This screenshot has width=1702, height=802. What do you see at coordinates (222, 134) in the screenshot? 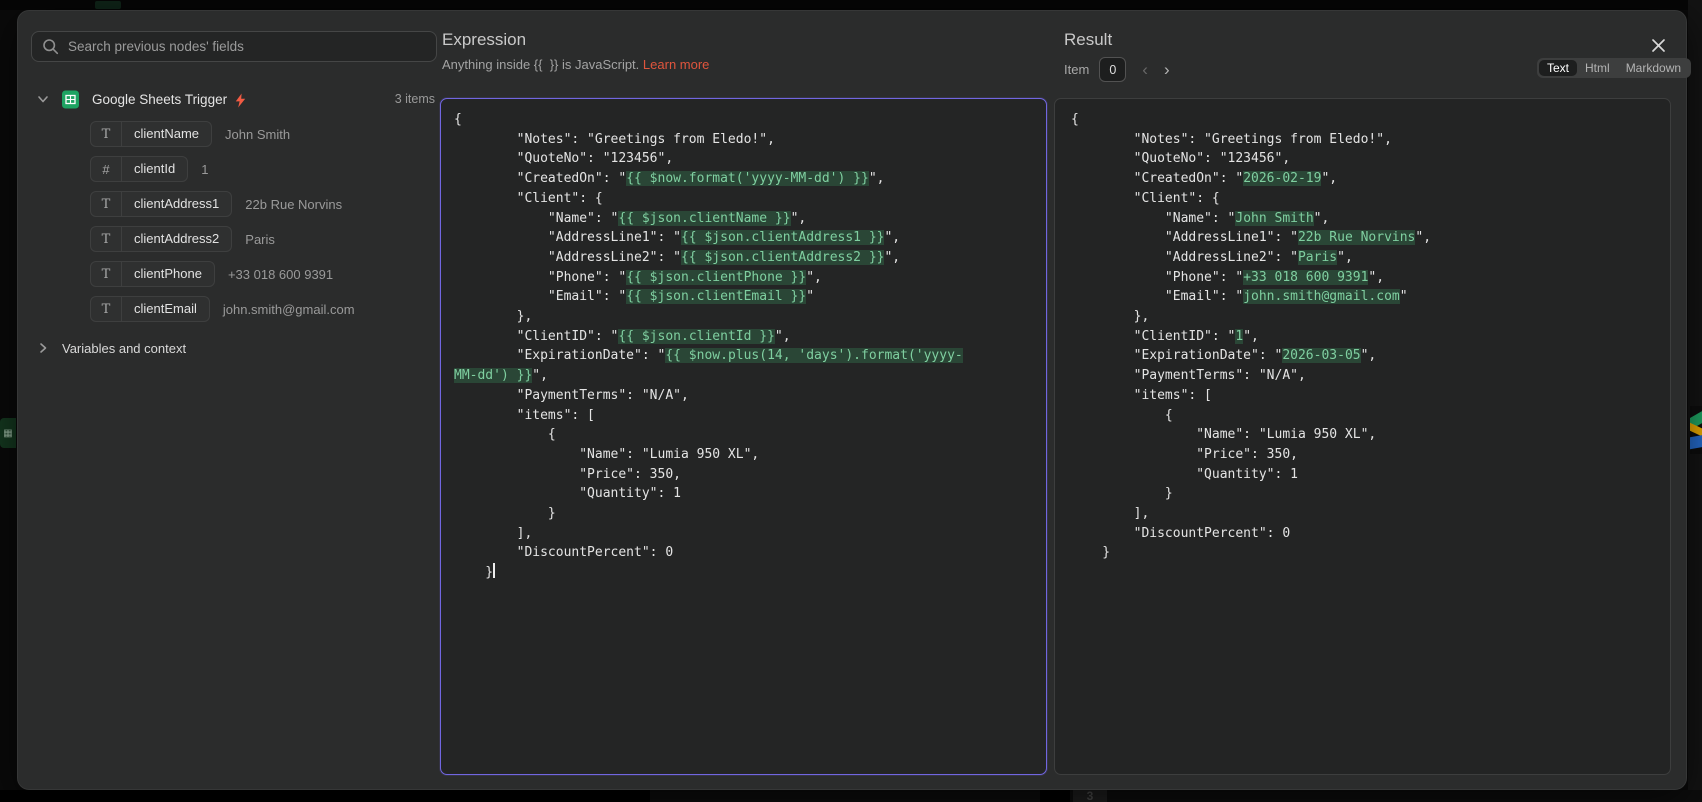
I see `field-row: TclientName John Smith` at bounding box center [222, 134].